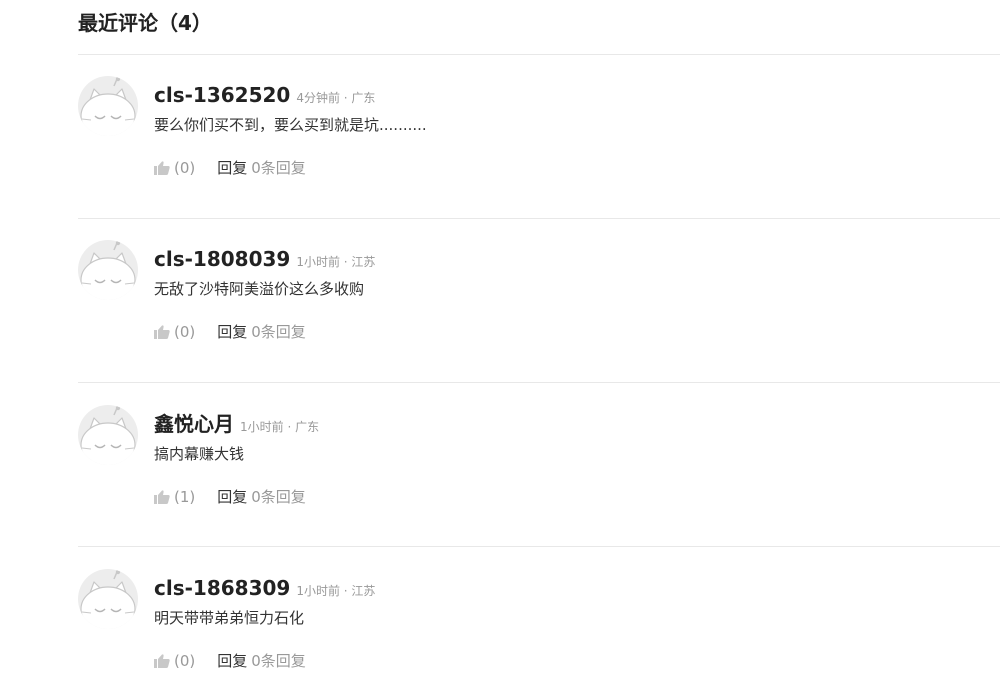 The height and width of the screenshot is (685, 1000). I want to click on comment-header: 鑫悦心月 1小时前 · 广东, so click(236, 425).